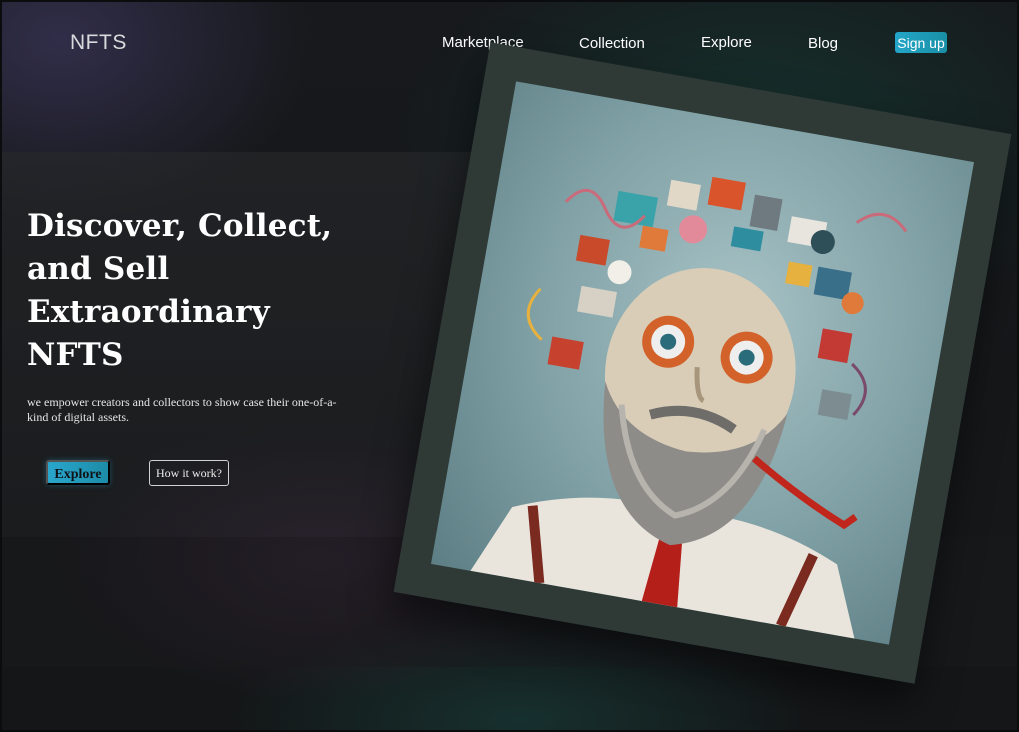 This screenshot has width=1019, height=732. I want to click on signup-button: Sign up, so click(921, 42).